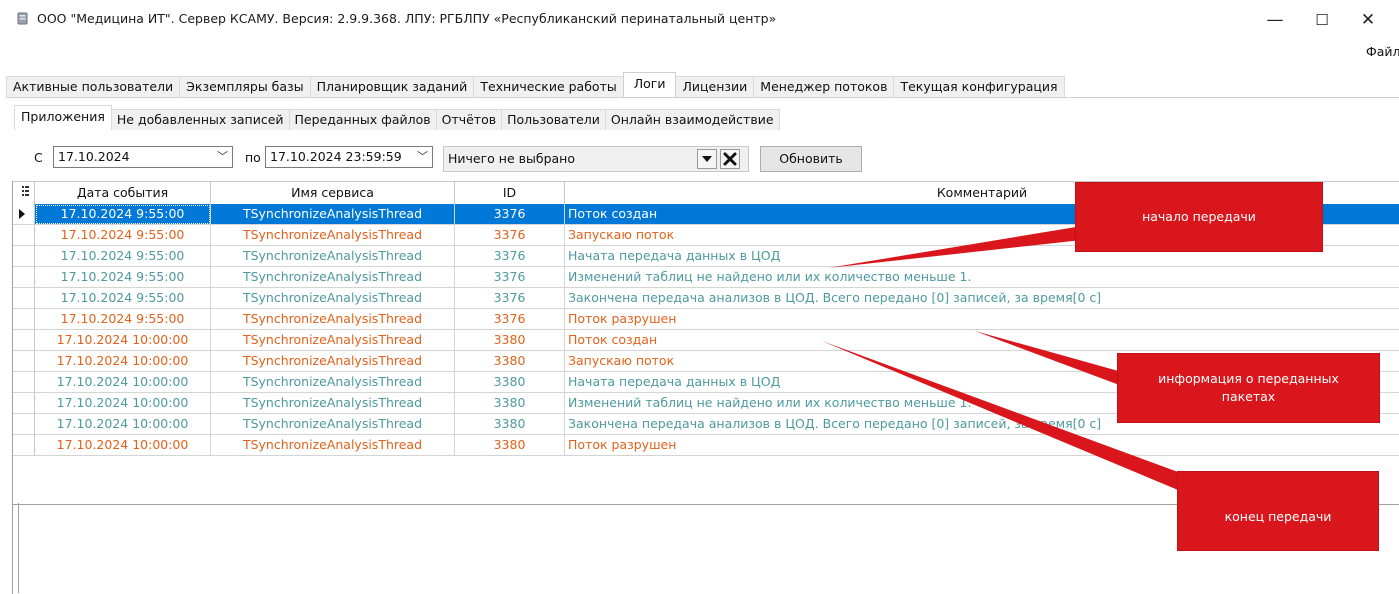 The height and width of the screenshot is (594, 1399). Describe the element at coordinates (93, 86) in the screenshot. I see `tab-0: Активные пользователи` at that location.